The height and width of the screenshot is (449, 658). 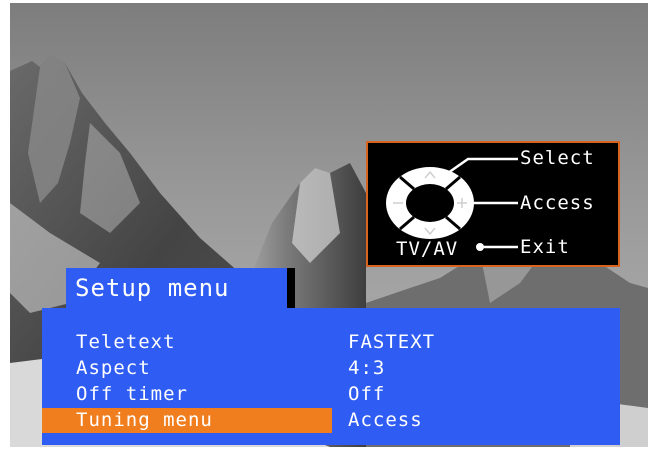 I want to click on access-hint-label: Access, so click(x=557, y=203).